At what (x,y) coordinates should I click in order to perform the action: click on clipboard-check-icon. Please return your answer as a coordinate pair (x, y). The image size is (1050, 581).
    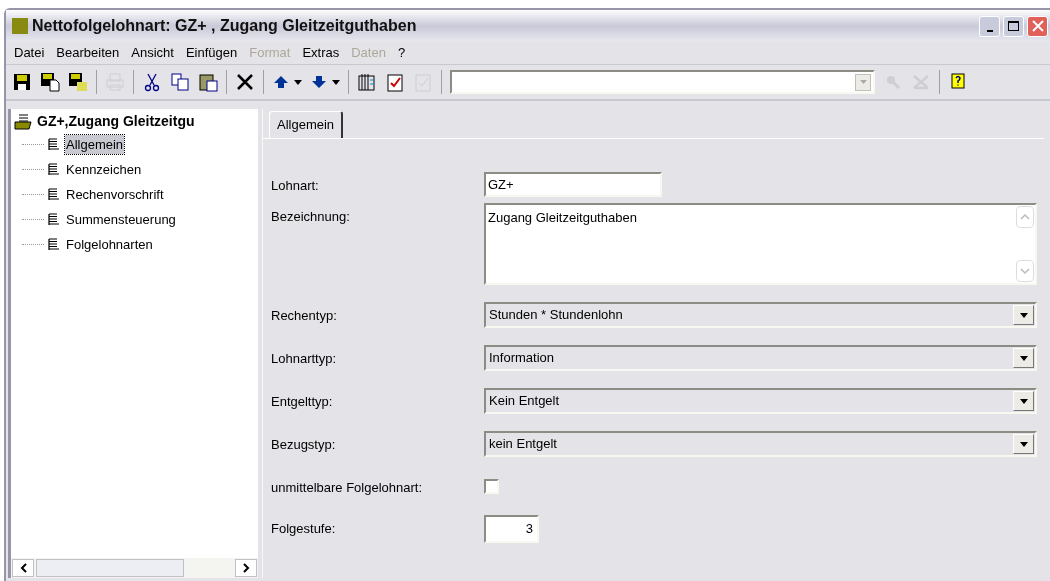
    Looking at the image, I should click on (395, 82).